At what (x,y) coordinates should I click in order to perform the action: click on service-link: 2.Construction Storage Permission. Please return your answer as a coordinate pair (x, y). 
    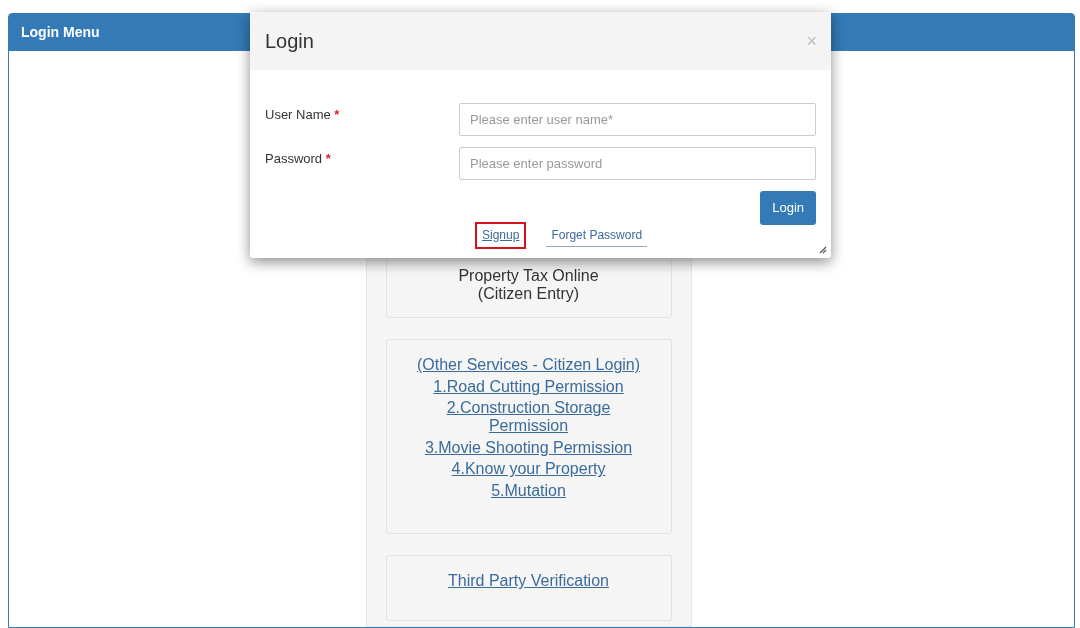
    Looking at the image, I should click on (528, 417).